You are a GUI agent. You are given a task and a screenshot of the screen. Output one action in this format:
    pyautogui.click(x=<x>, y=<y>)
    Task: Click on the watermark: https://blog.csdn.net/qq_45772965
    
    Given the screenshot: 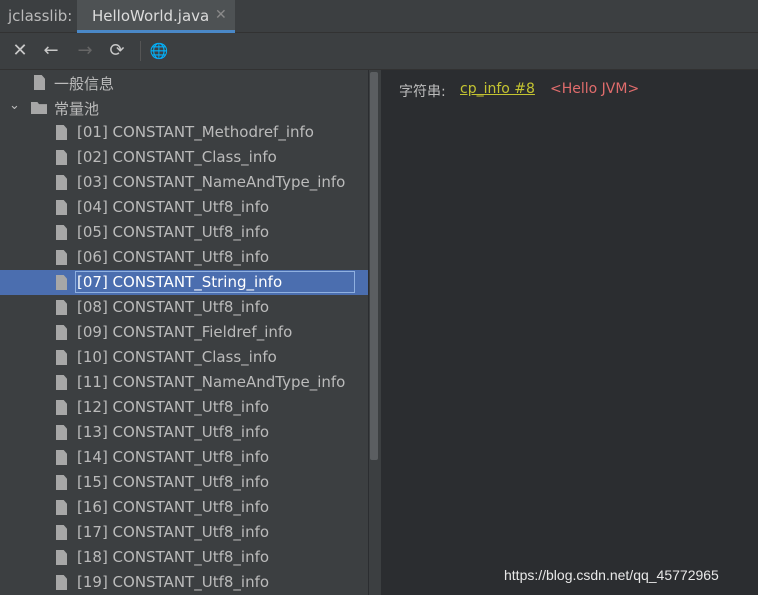 What is the action you would take?
    pyautogui.click(x=611, y=575)
    